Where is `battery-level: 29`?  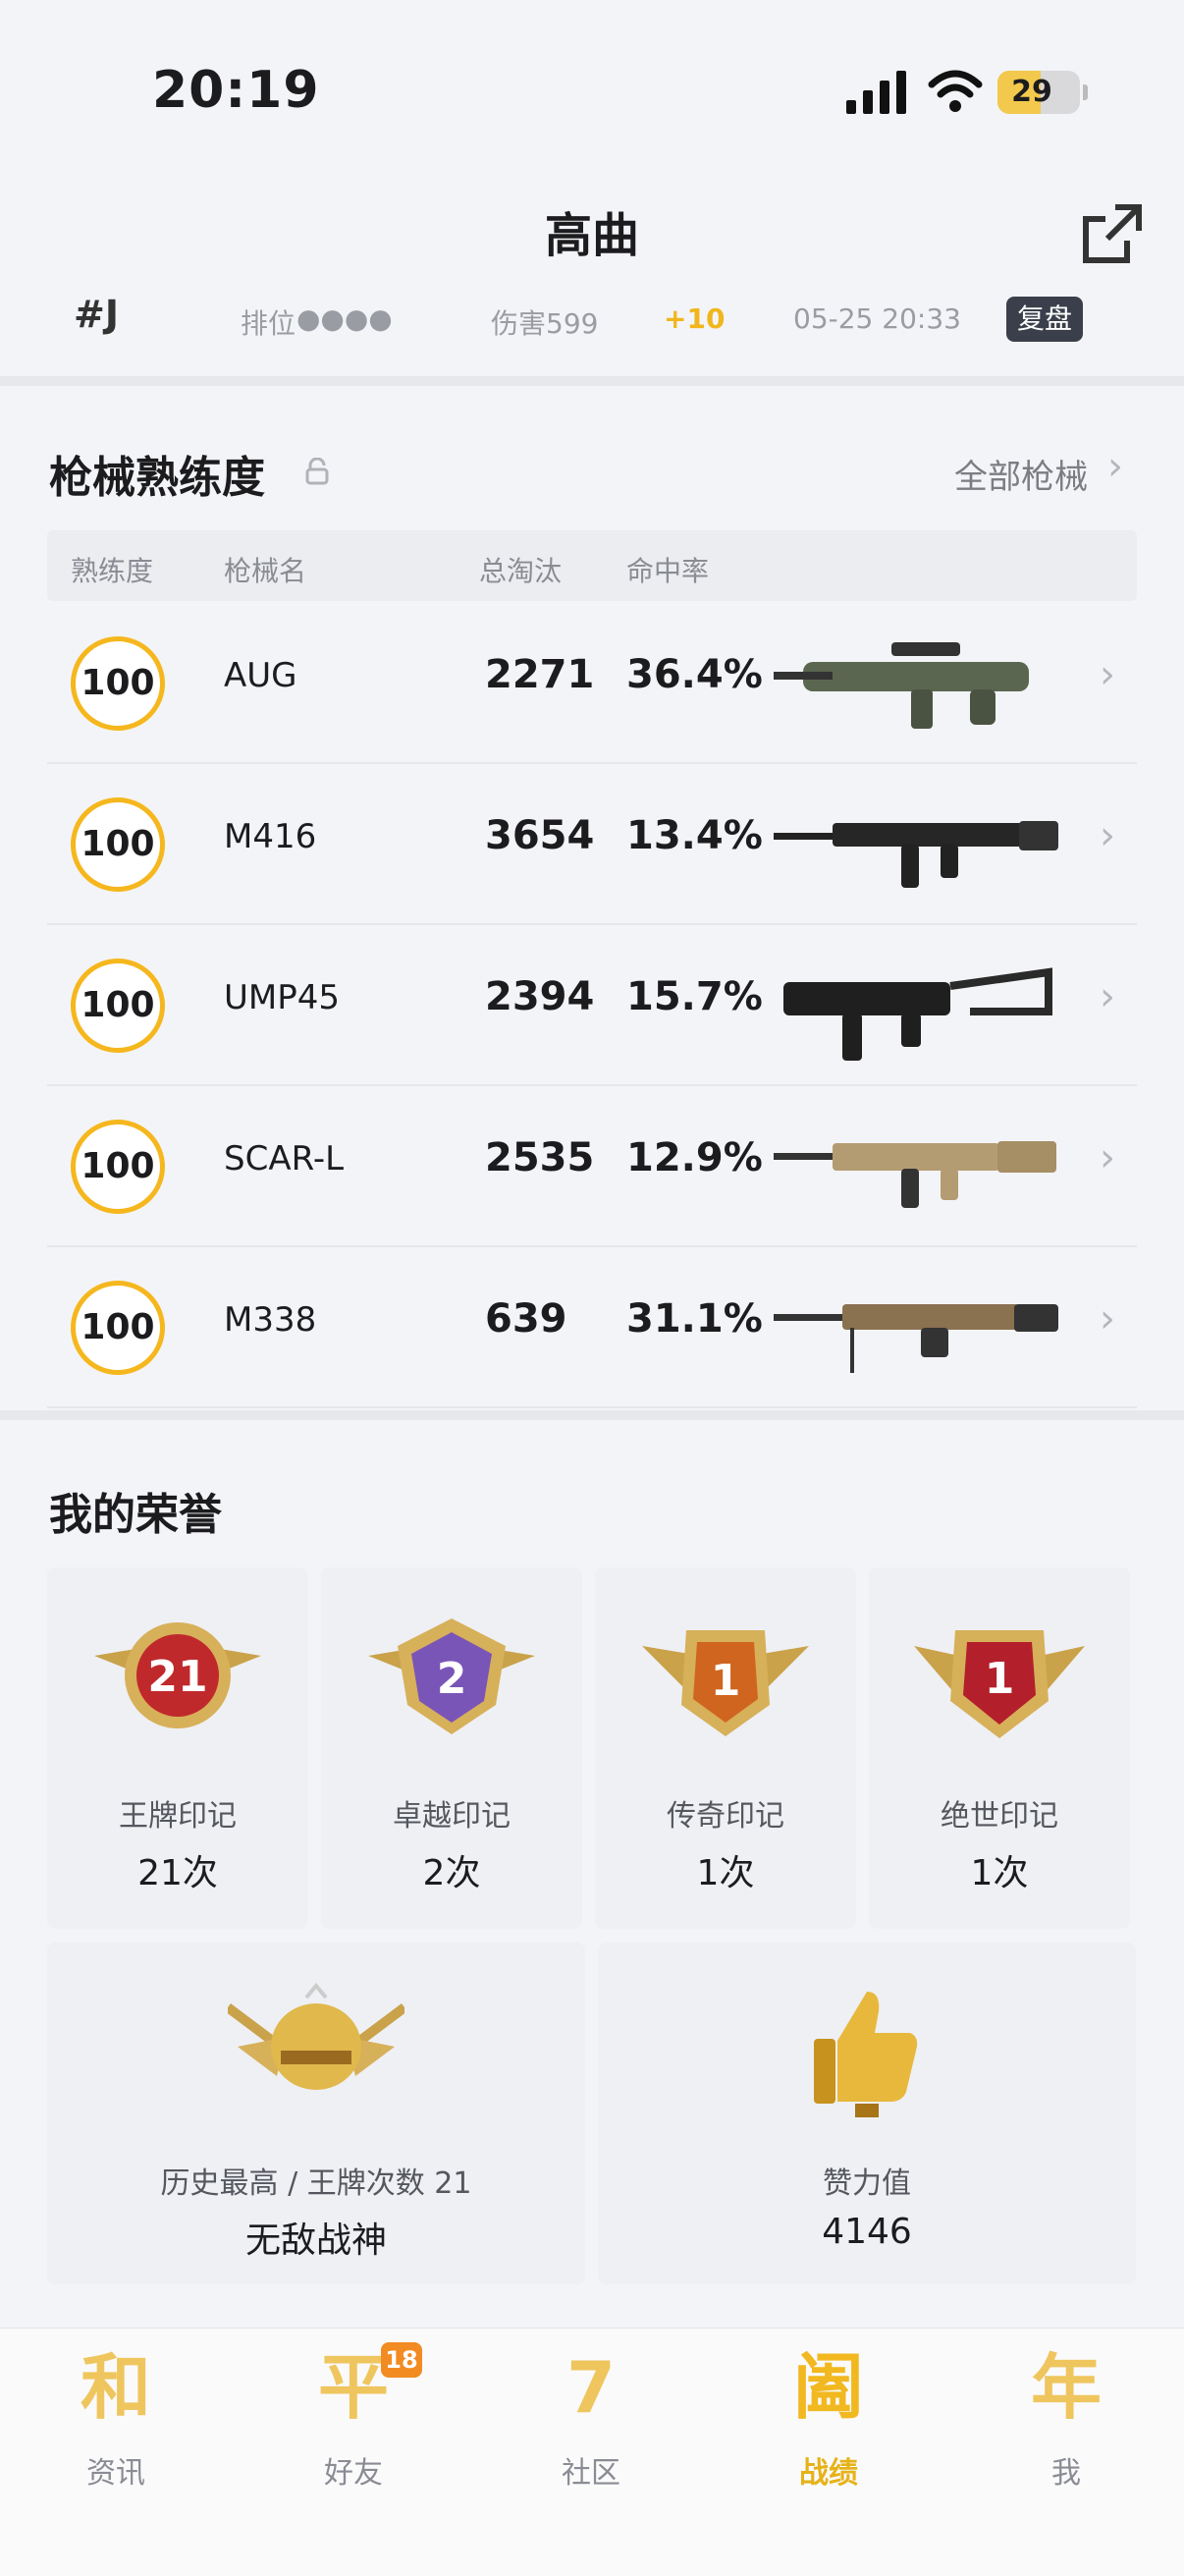 battery-level: 29 is located at coordinates (1031, 92).